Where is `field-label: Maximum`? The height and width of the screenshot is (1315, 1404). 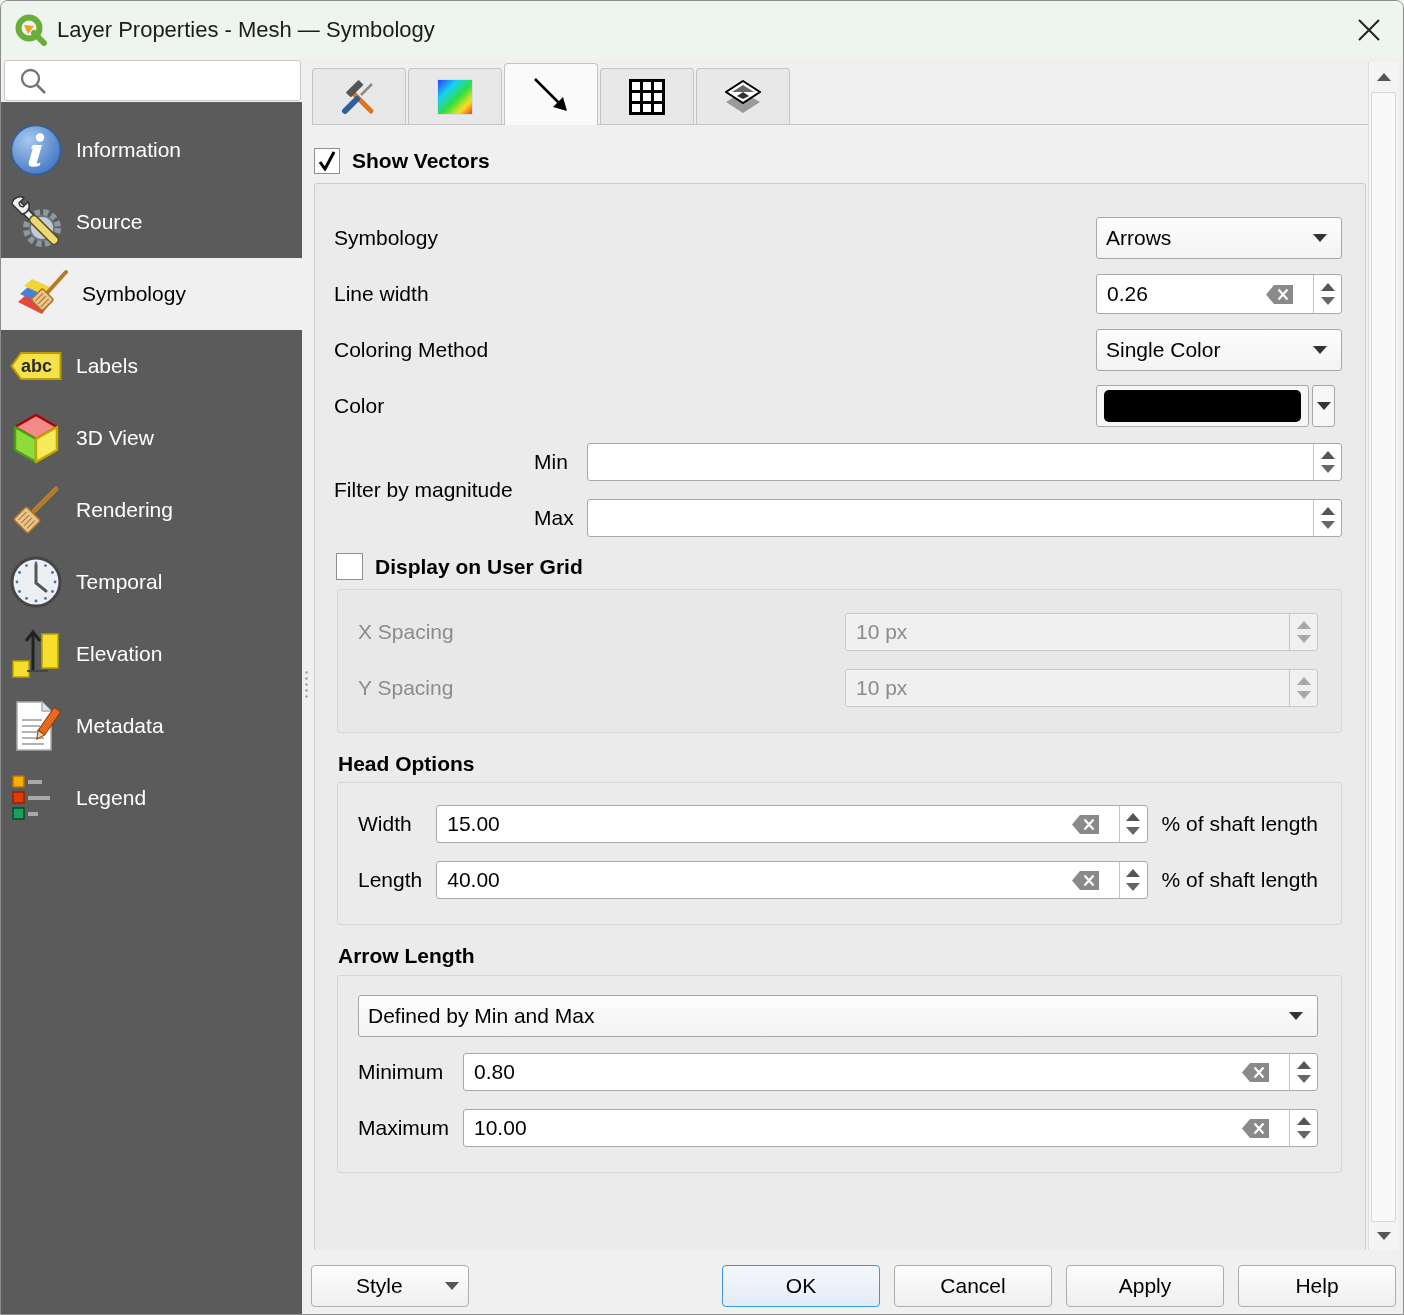 field-label: Maximum is located at coordinates (403, 1128).